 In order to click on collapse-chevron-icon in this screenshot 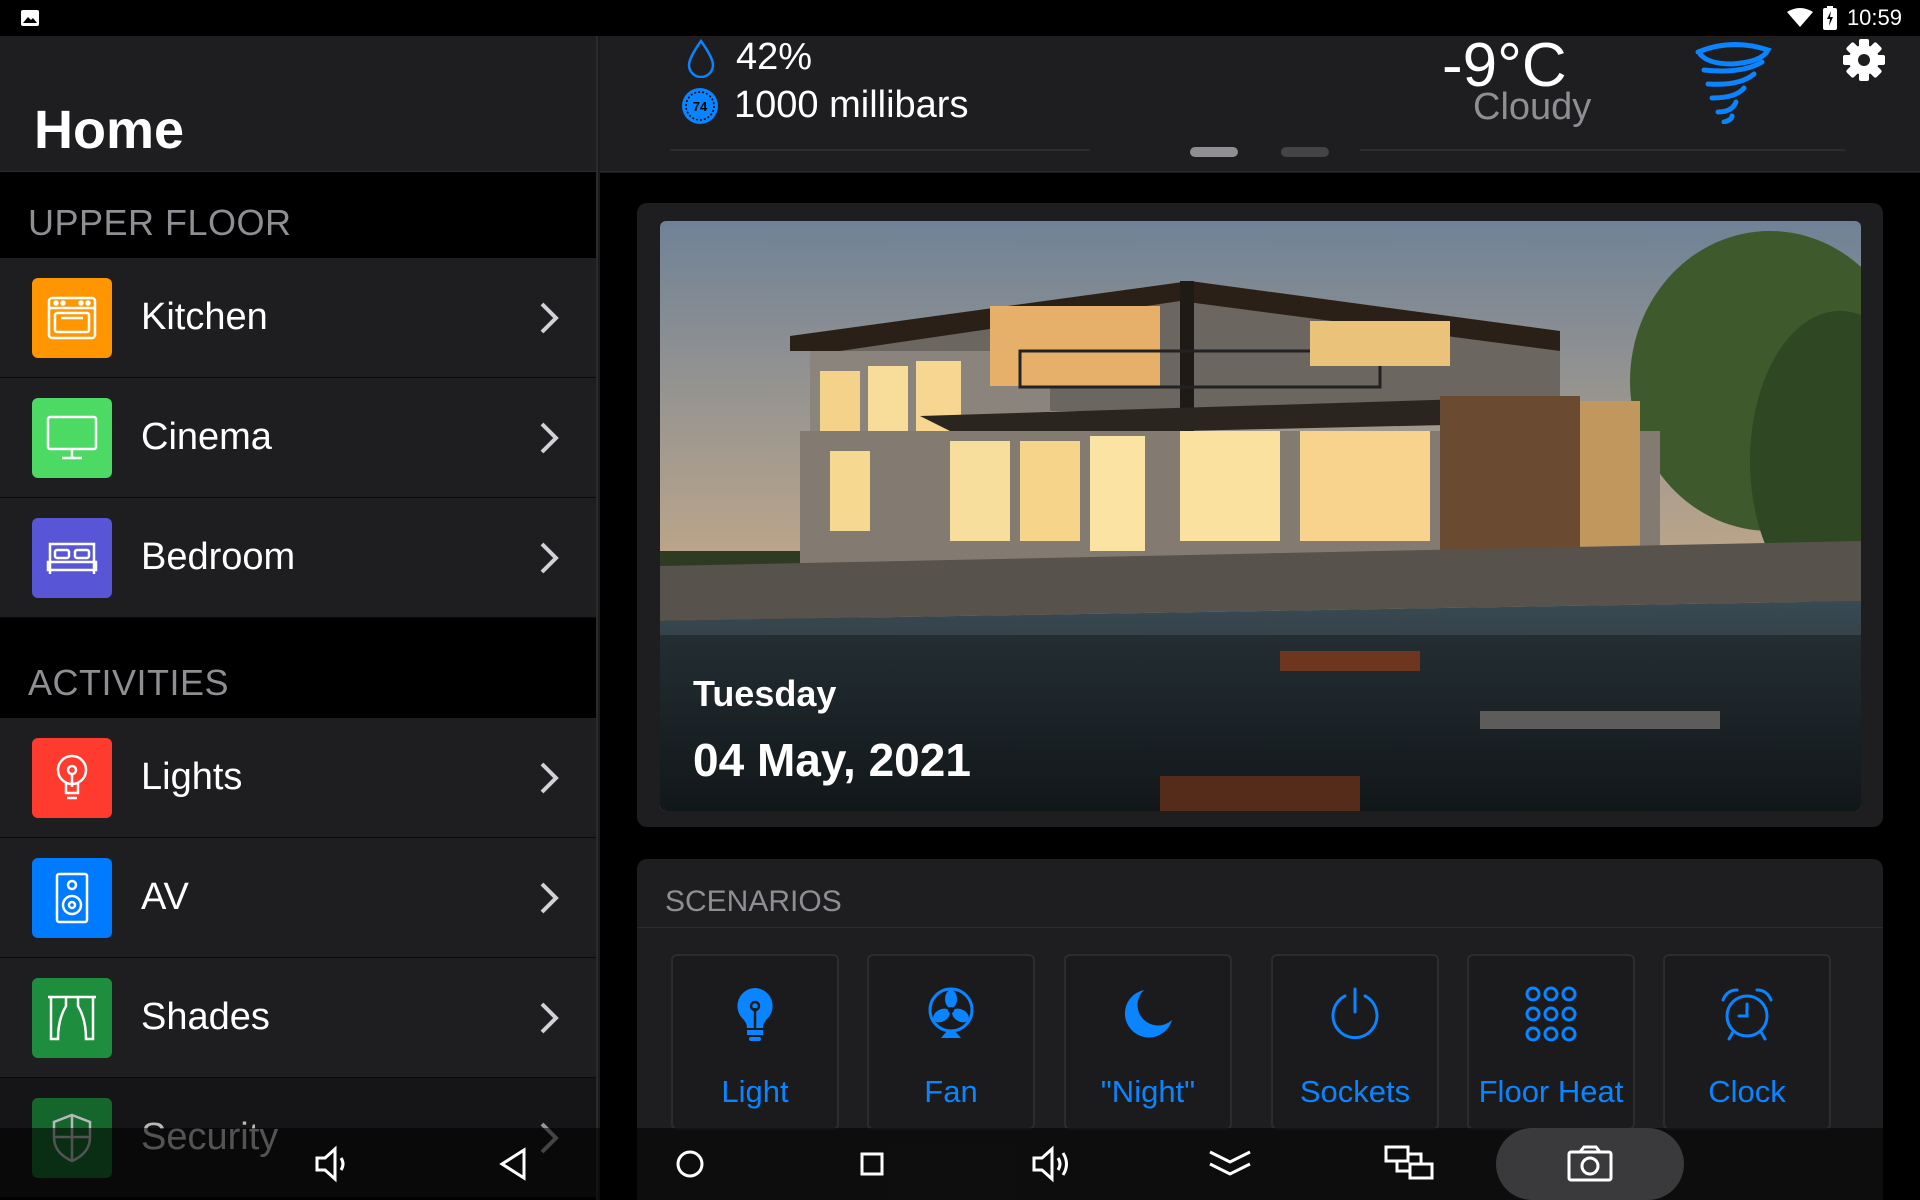, I will do `click(1230, 1164)`.